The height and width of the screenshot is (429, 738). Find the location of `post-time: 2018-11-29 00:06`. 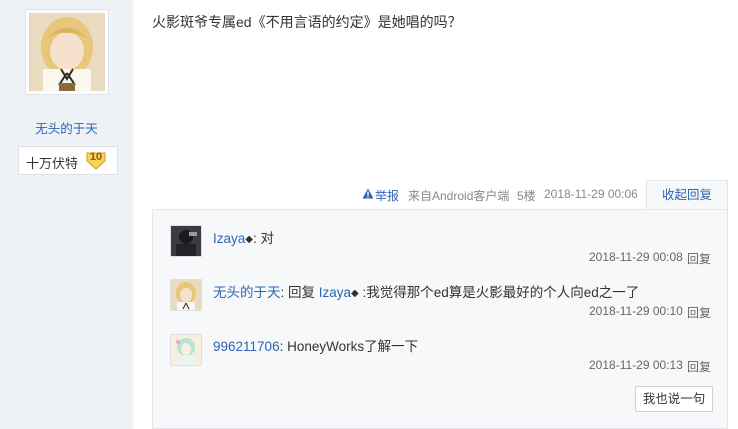

post-time: 2018-11-29 00:06 is located at coordinates (591, 194).